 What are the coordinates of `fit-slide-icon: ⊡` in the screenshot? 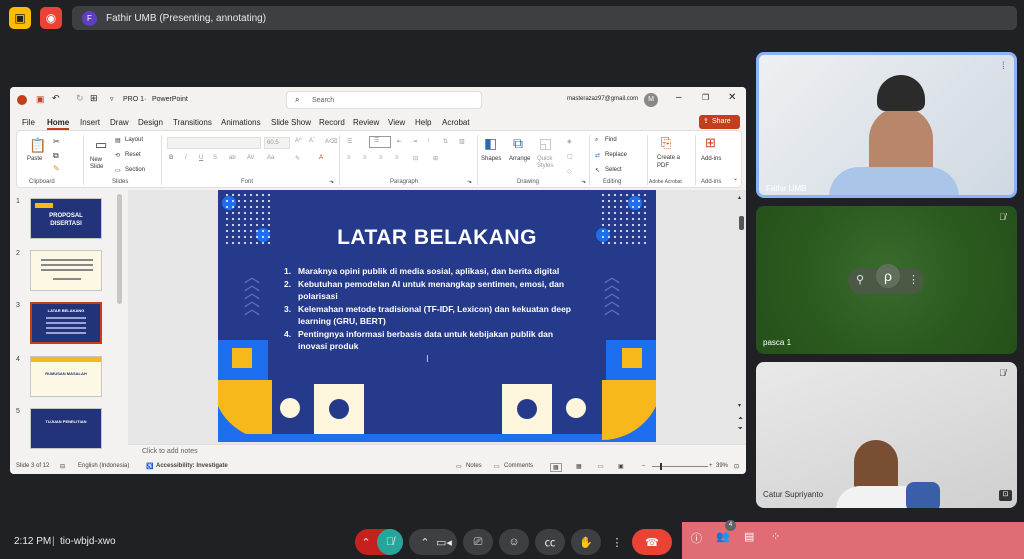 It's located at (736, 466).